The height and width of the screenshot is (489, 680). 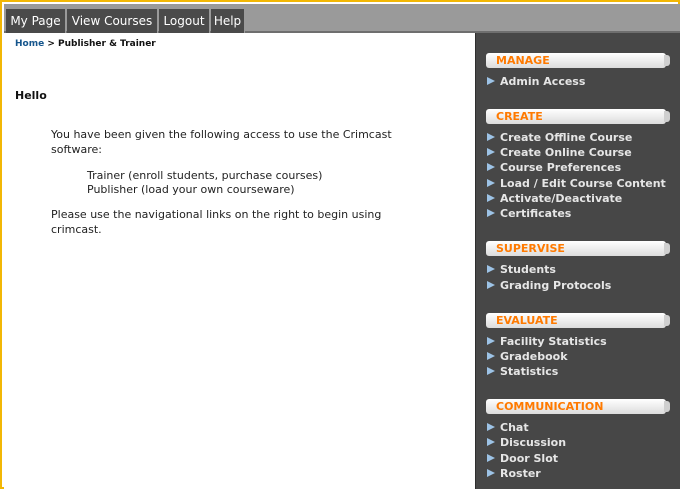 I want to click on nav-roster: Roster, so click(x=514, y=473).